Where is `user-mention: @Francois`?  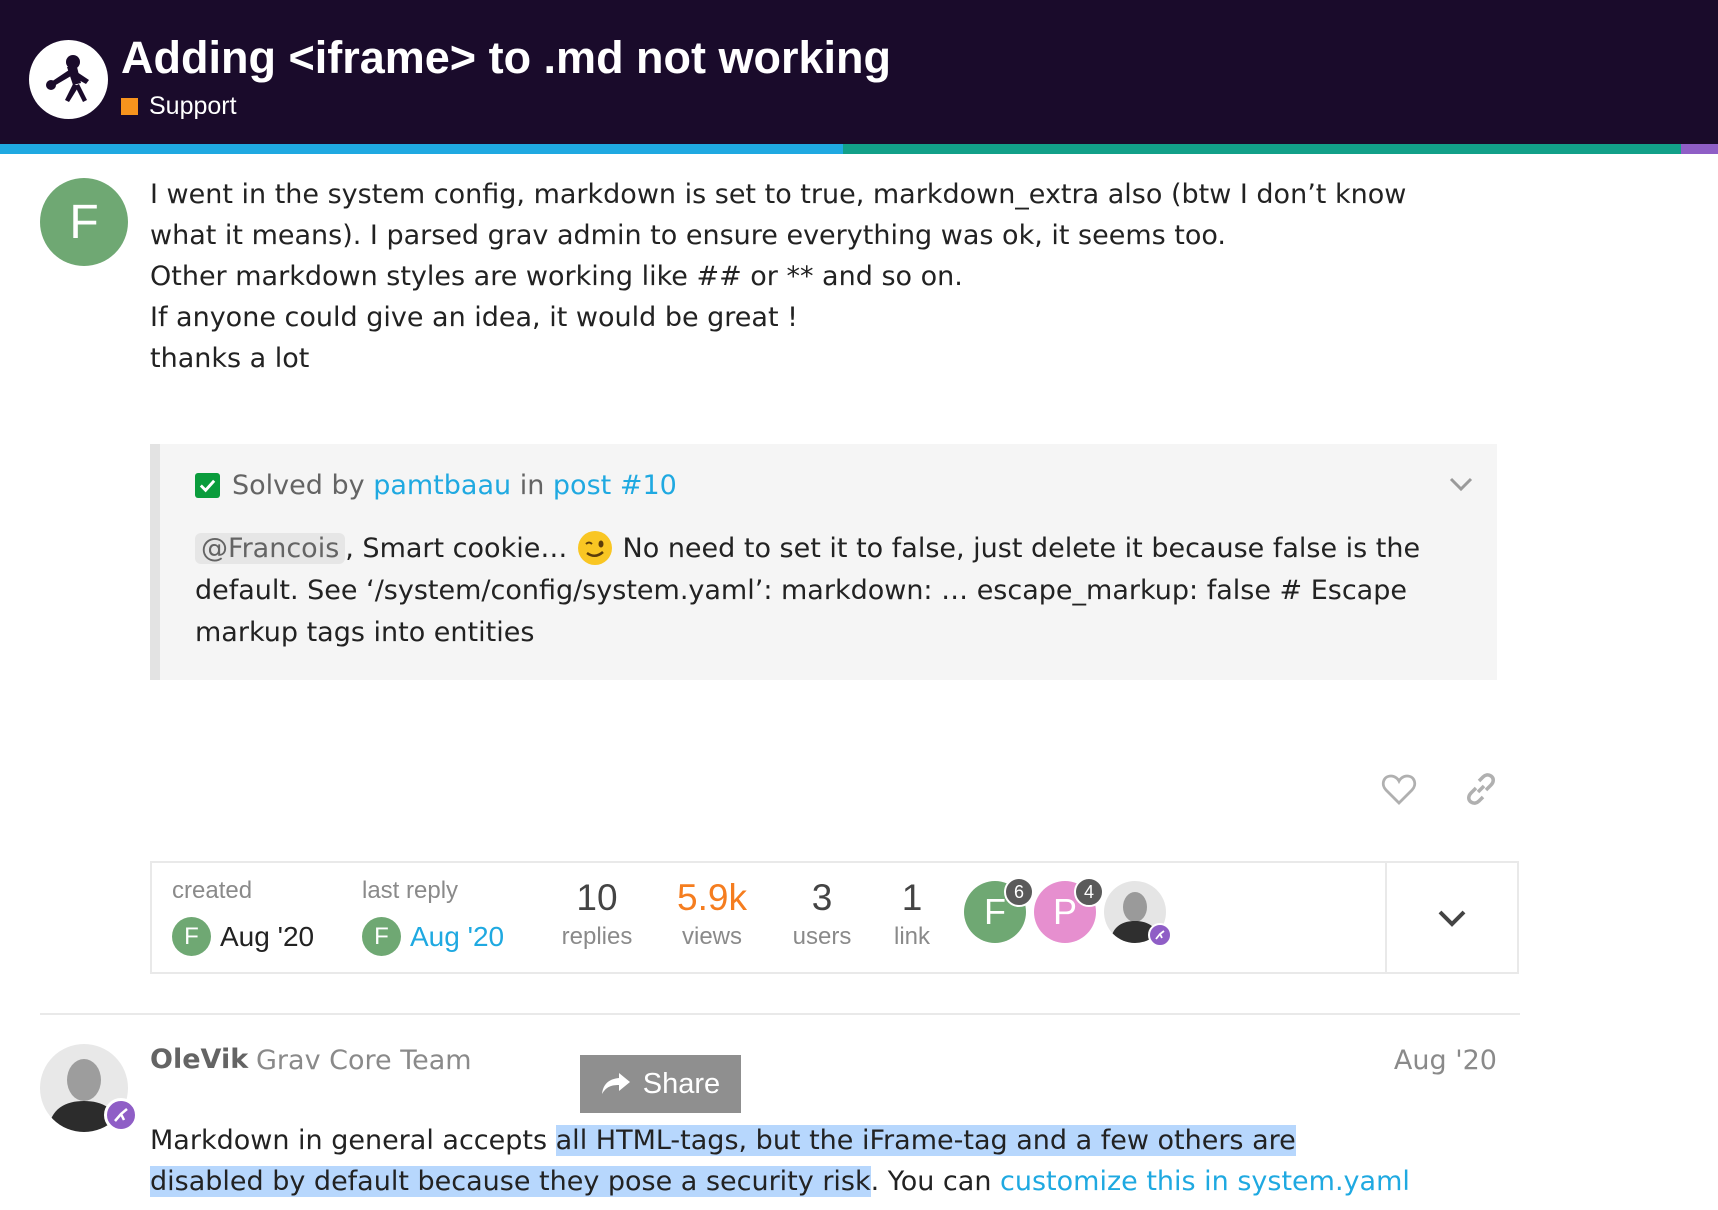
user-mention: @Francois is located at coordinates (270, 548).